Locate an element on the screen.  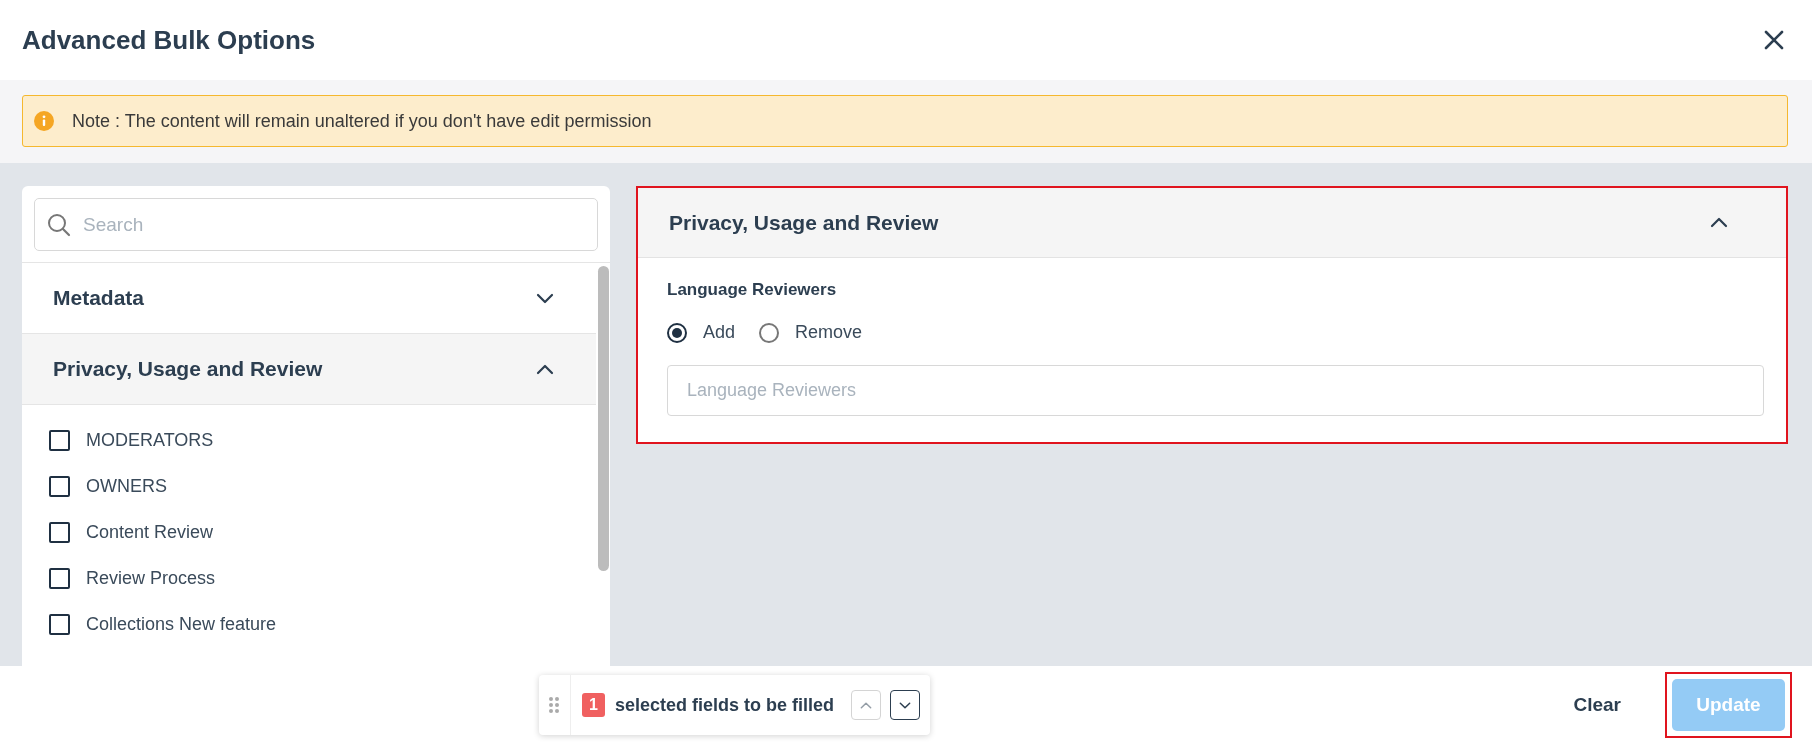
panel-header: Privacy, Usage and Review is located at coordinates (1212, 223).